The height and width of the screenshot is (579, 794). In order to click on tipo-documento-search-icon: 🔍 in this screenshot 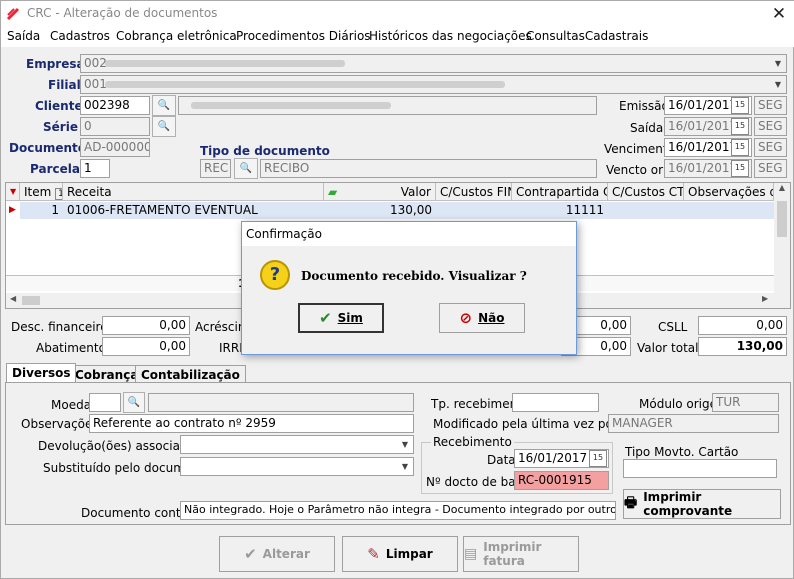, I will do `click(246, 168)`.